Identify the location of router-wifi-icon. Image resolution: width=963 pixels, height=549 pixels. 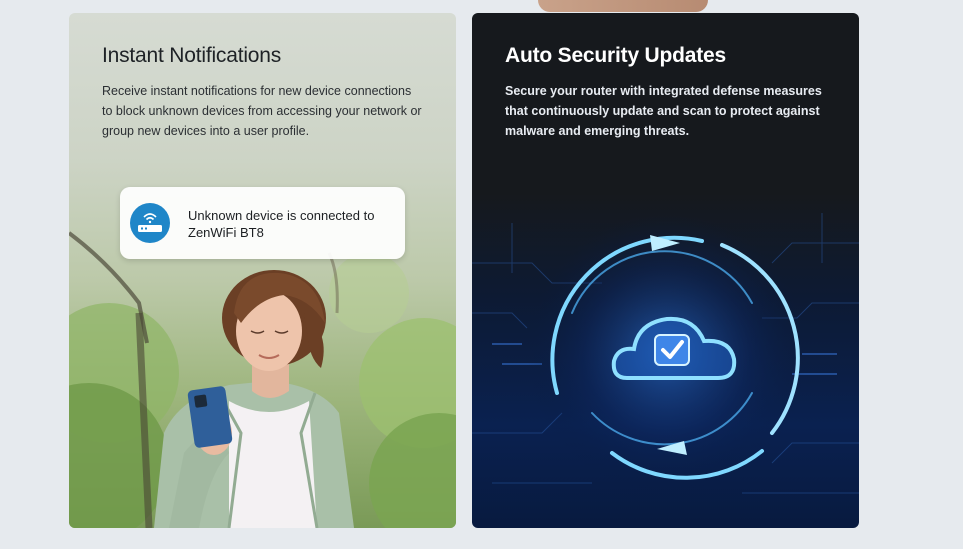
(150, 223).